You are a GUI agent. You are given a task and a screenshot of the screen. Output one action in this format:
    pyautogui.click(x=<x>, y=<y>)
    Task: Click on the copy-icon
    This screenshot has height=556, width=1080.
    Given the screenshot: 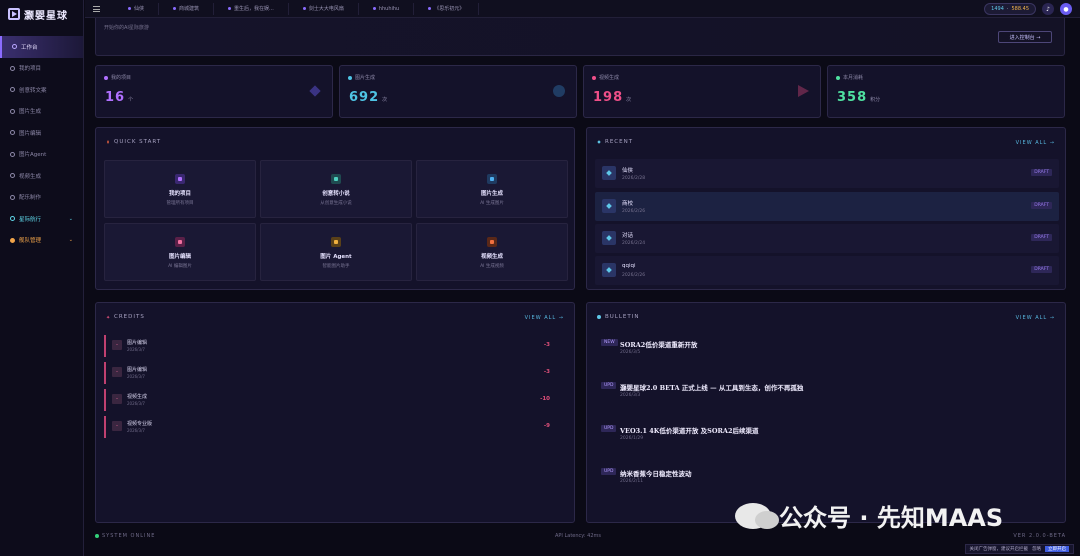 What is the action you would take?
    pyautogui.click(x=12, y=90)
    